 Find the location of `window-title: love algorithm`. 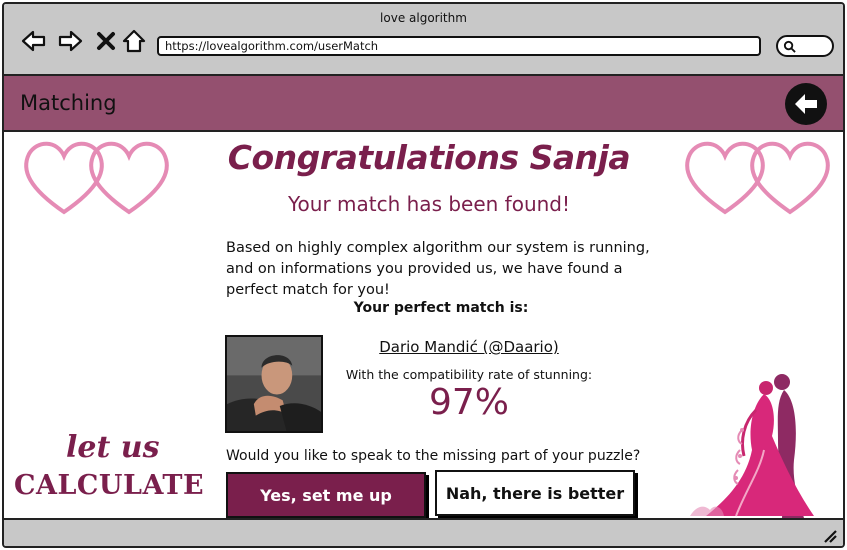

window-title: love algorithm is located at coordinates (423, 18).